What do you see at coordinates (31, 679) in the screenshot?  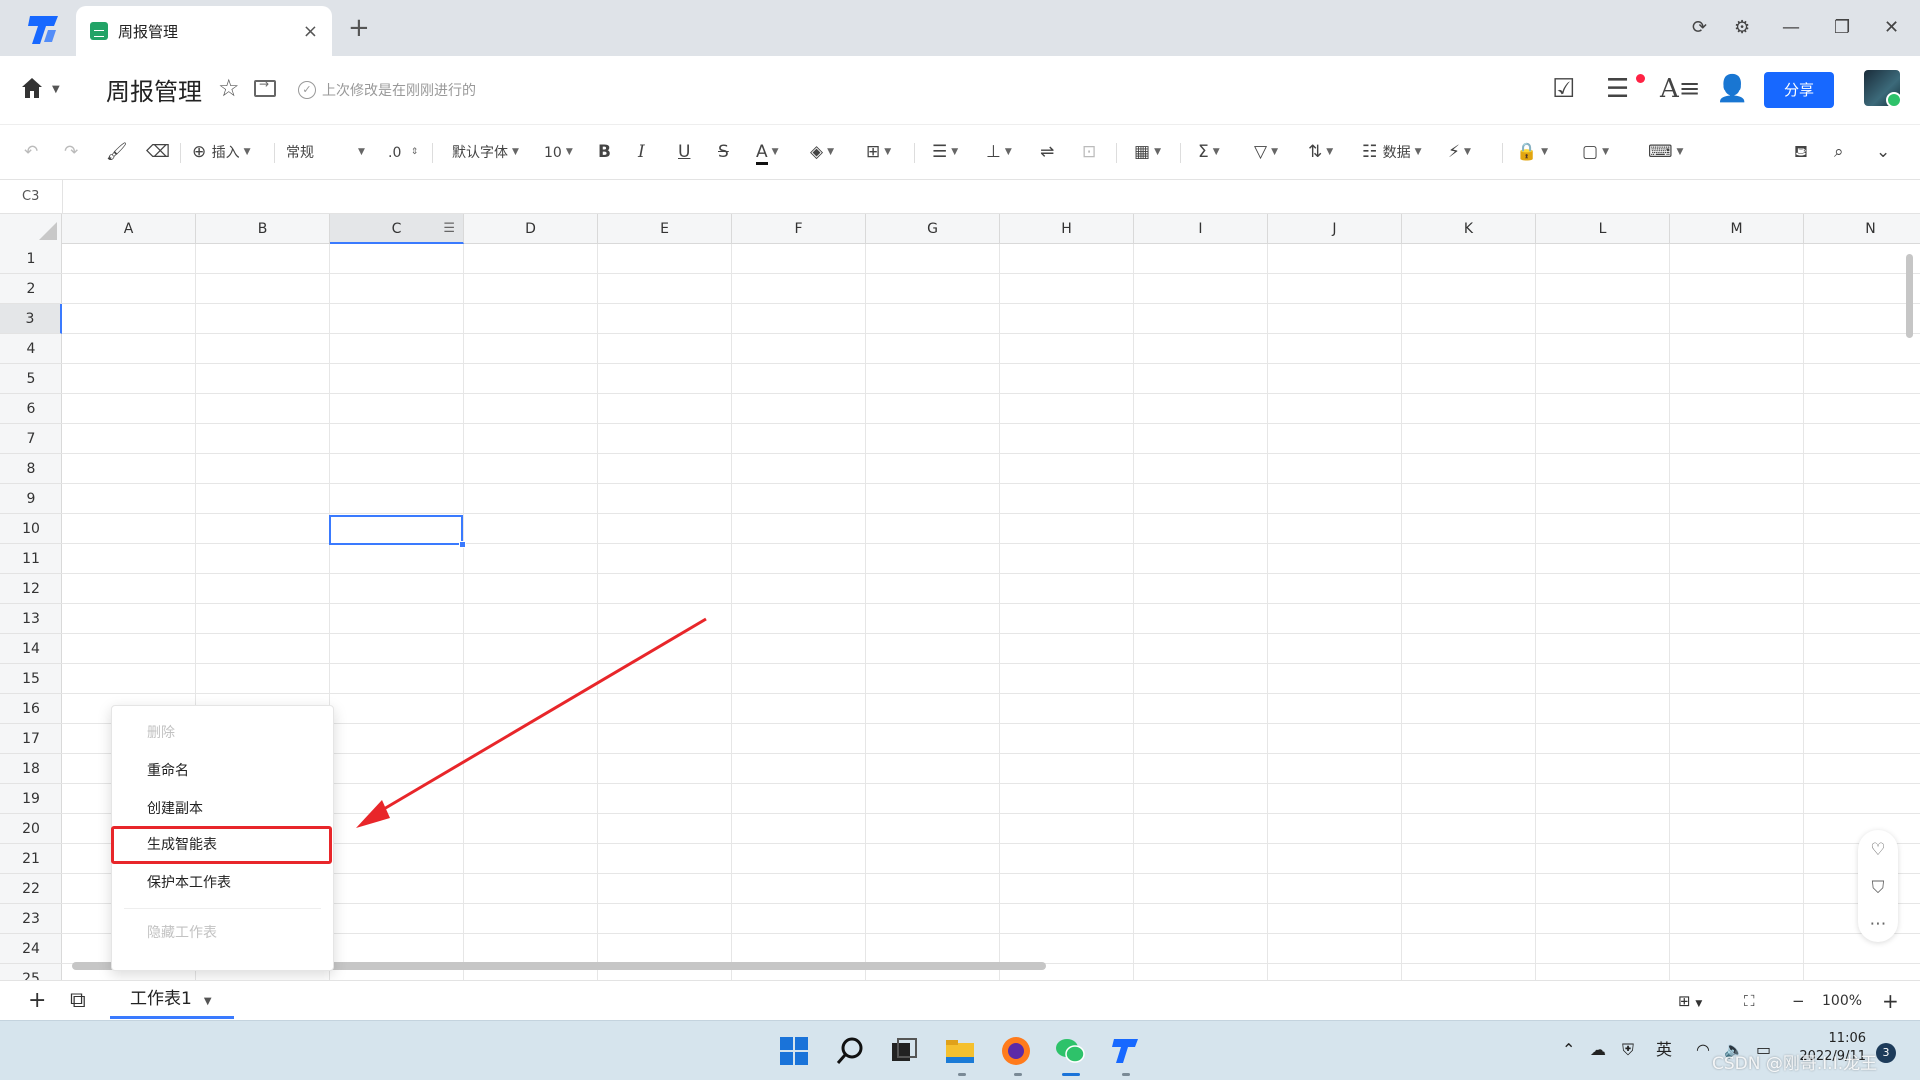 I see `row-header: 15` at bounding box center [31, 679].